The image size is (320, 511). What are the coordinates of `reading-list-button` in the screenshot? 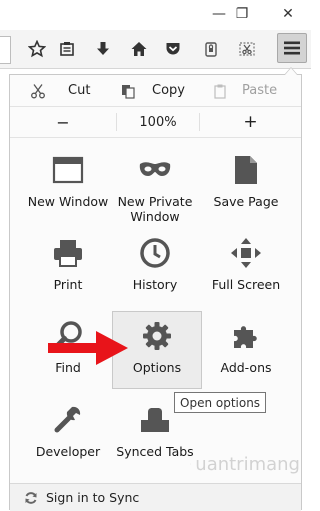 It's located at (67, 49).